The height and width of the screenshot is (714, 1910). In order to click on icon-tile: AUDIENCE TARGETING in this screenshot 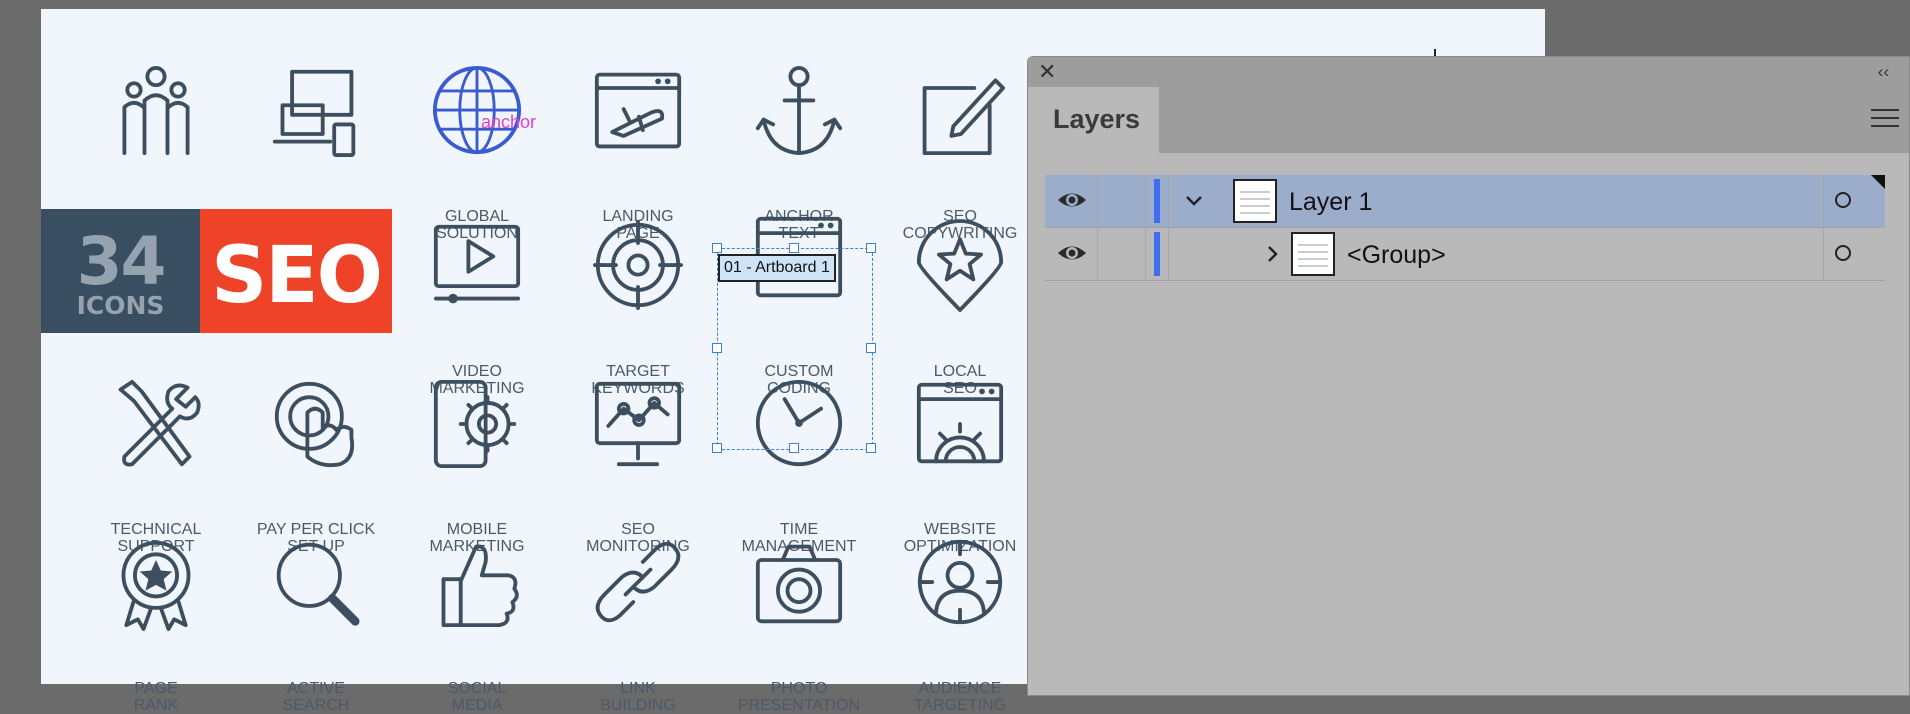, I will do `click(960, 623)`.